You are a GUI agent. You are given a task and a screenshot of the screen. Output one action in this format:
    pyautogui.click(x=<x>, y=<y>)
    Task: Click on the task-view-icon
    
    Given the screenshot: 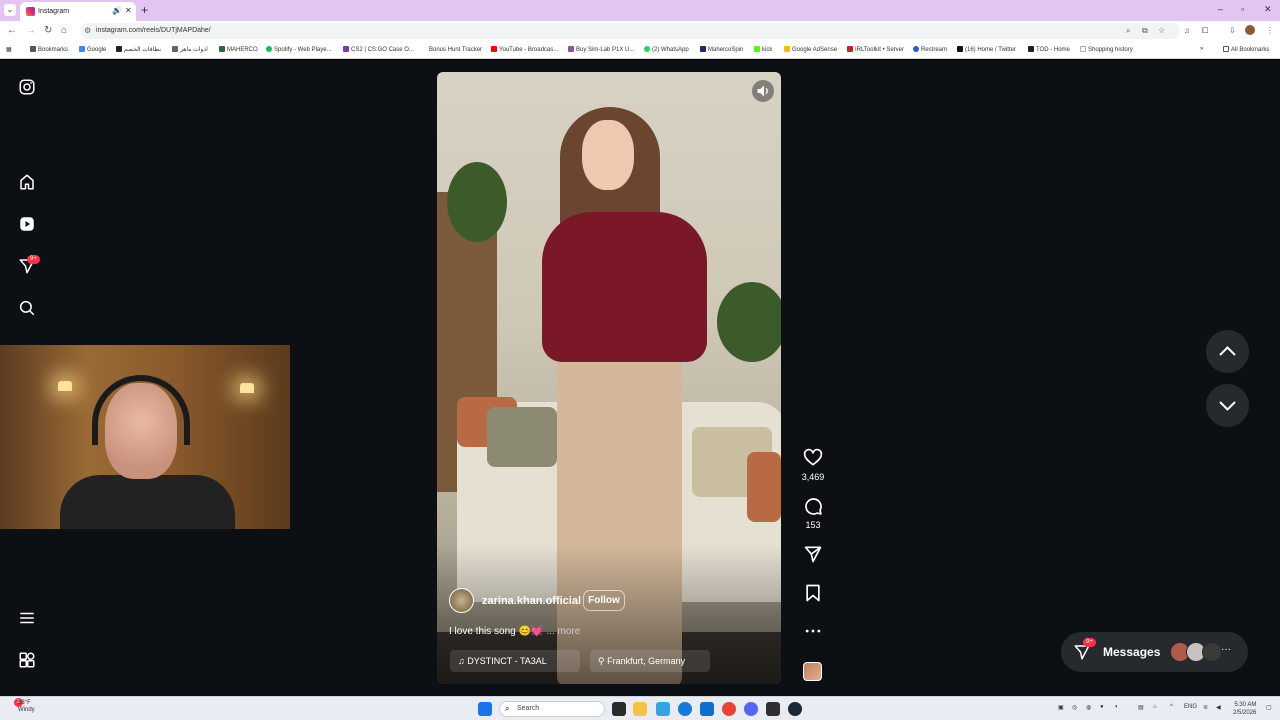 What is the action you would take?
    pyautogui.click(x=619, y=709)
    